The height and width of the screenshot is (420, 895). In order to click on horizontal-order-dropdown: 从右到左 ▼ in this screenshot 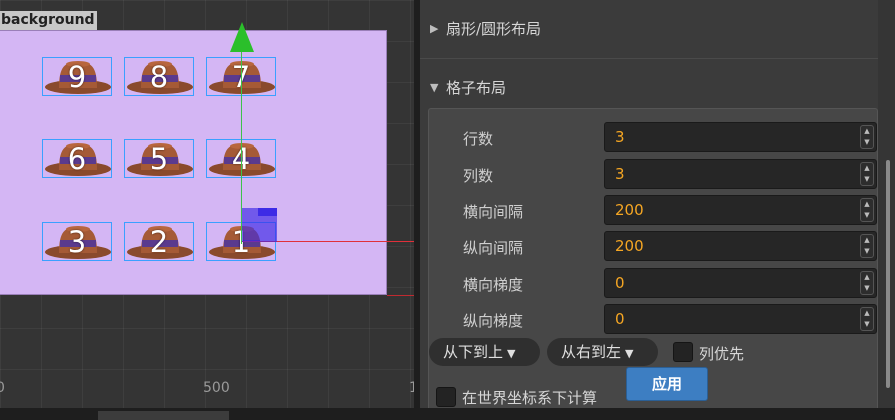, I will do `click(602, 352)`.